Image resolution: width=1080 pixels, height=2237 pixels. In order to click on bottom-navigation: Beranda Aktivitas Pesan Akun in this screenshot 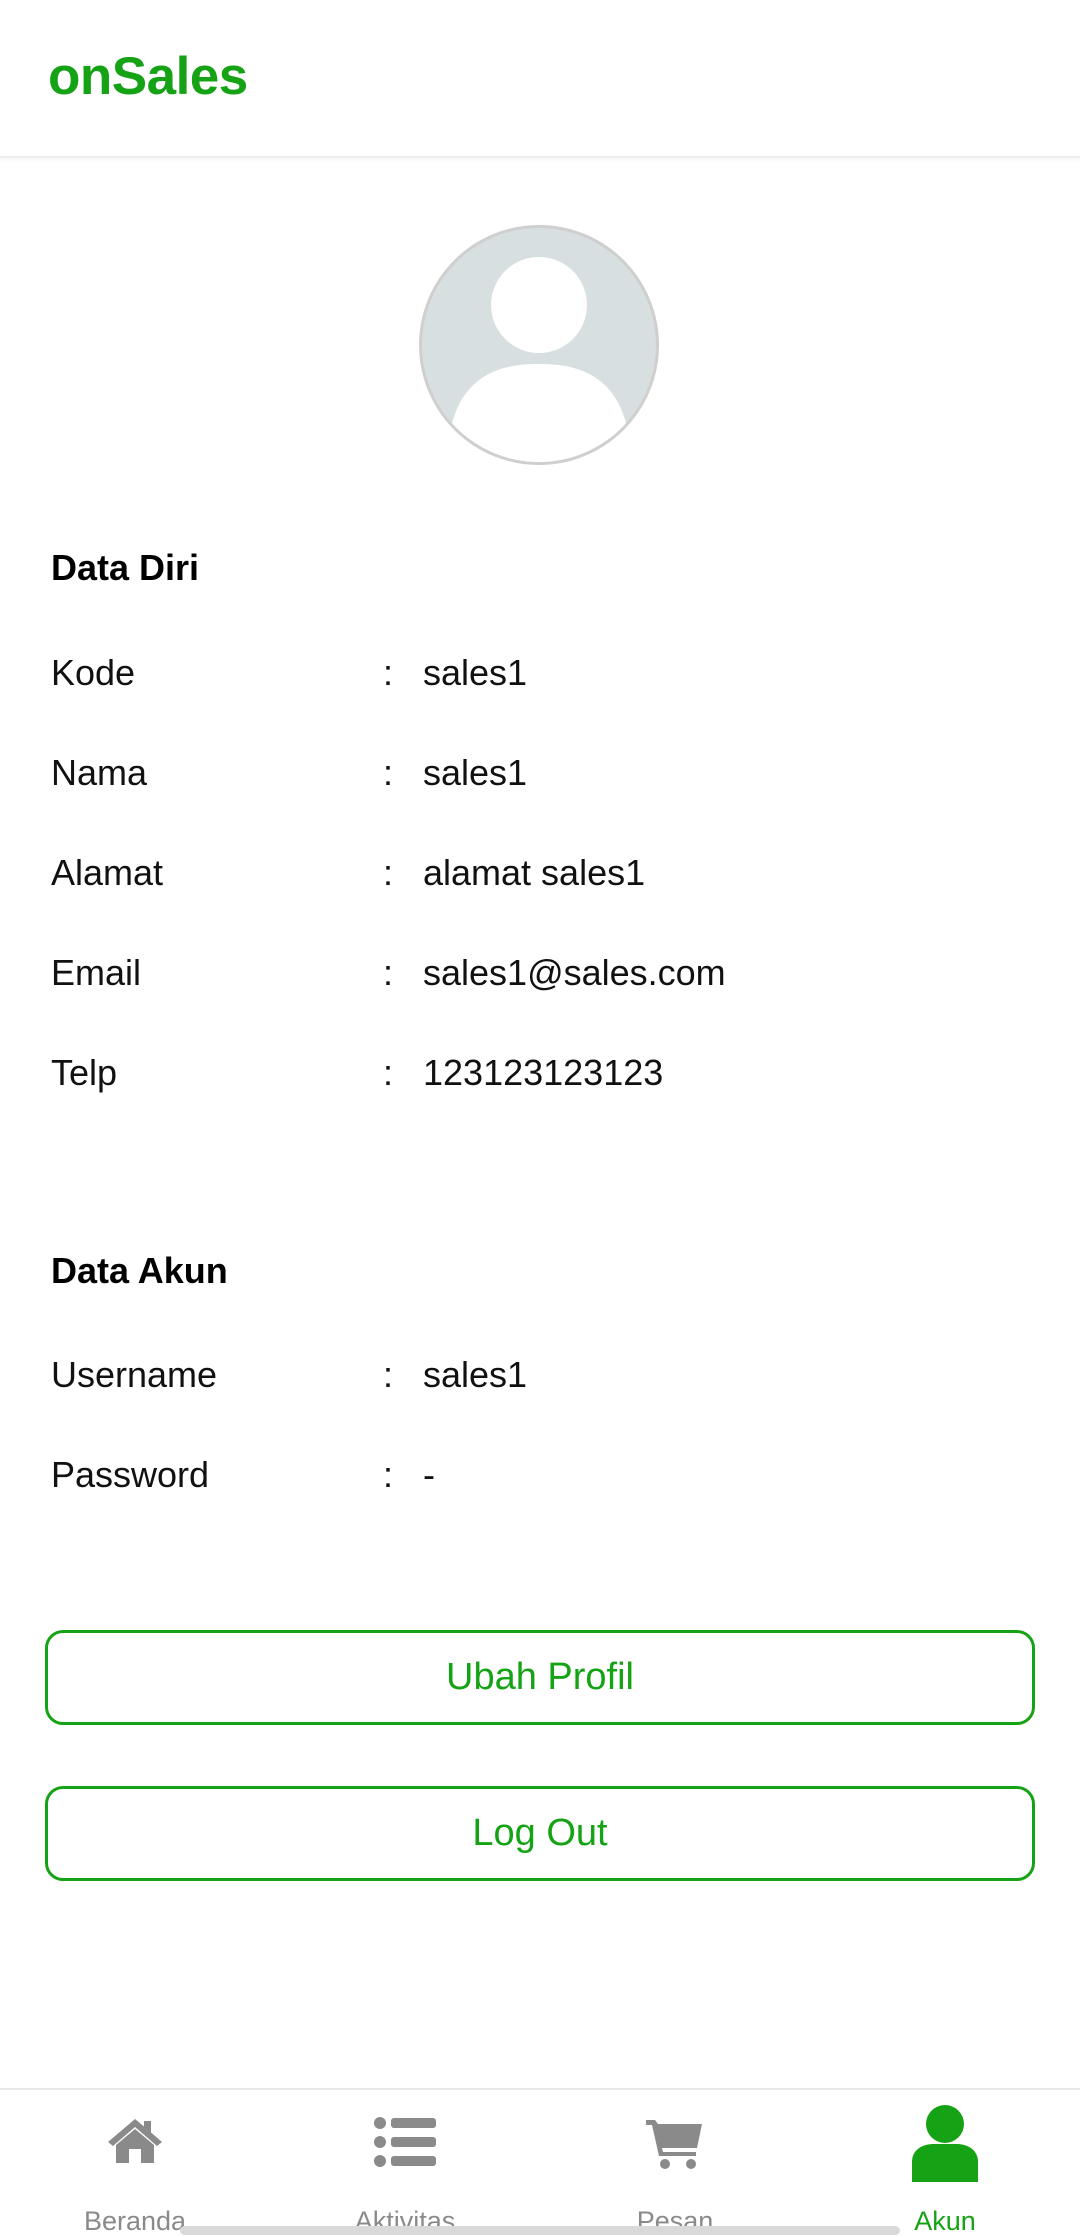, I will do `click(540, 2162)`.